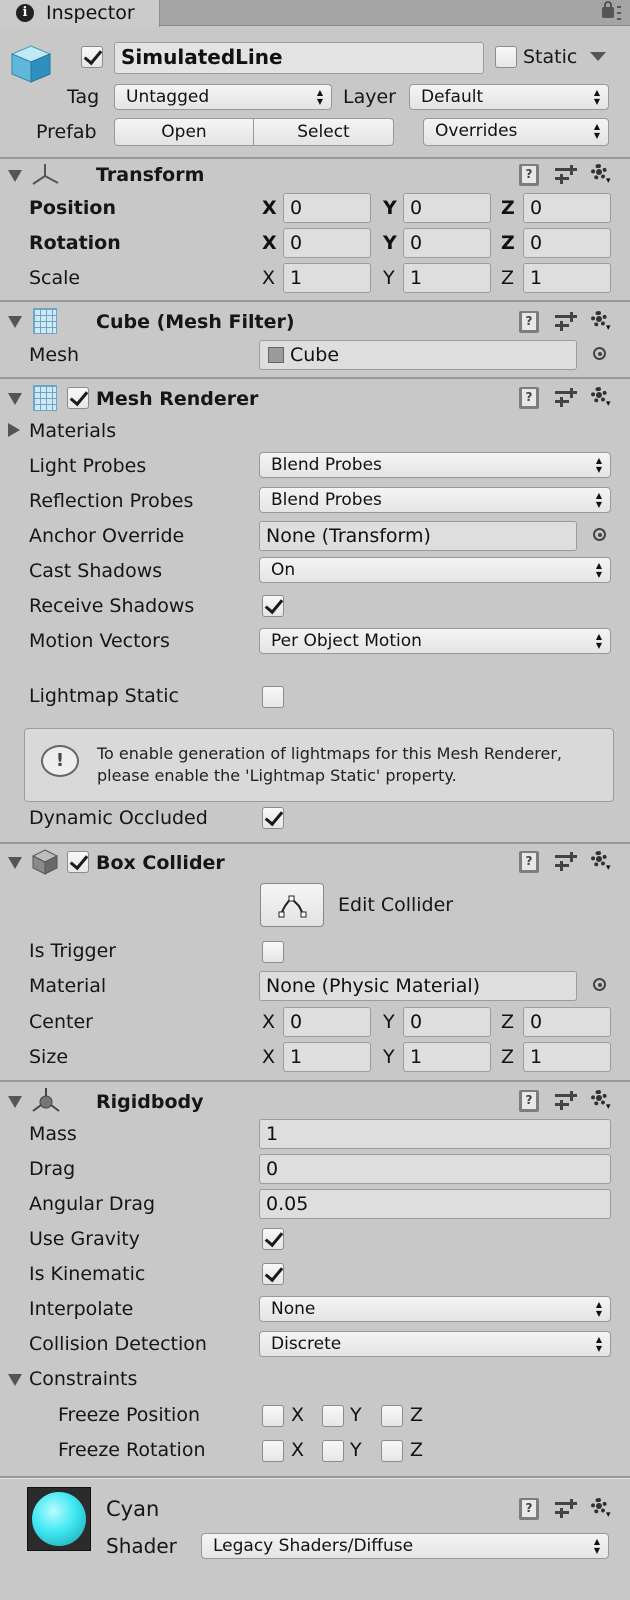 Image resolution: width=630 pixels, height=1600 pixels. What do you see at coordinates (567, 1022) in the screenshot?
I see `center-z-field: 0` at bounding box center [567, 1022].